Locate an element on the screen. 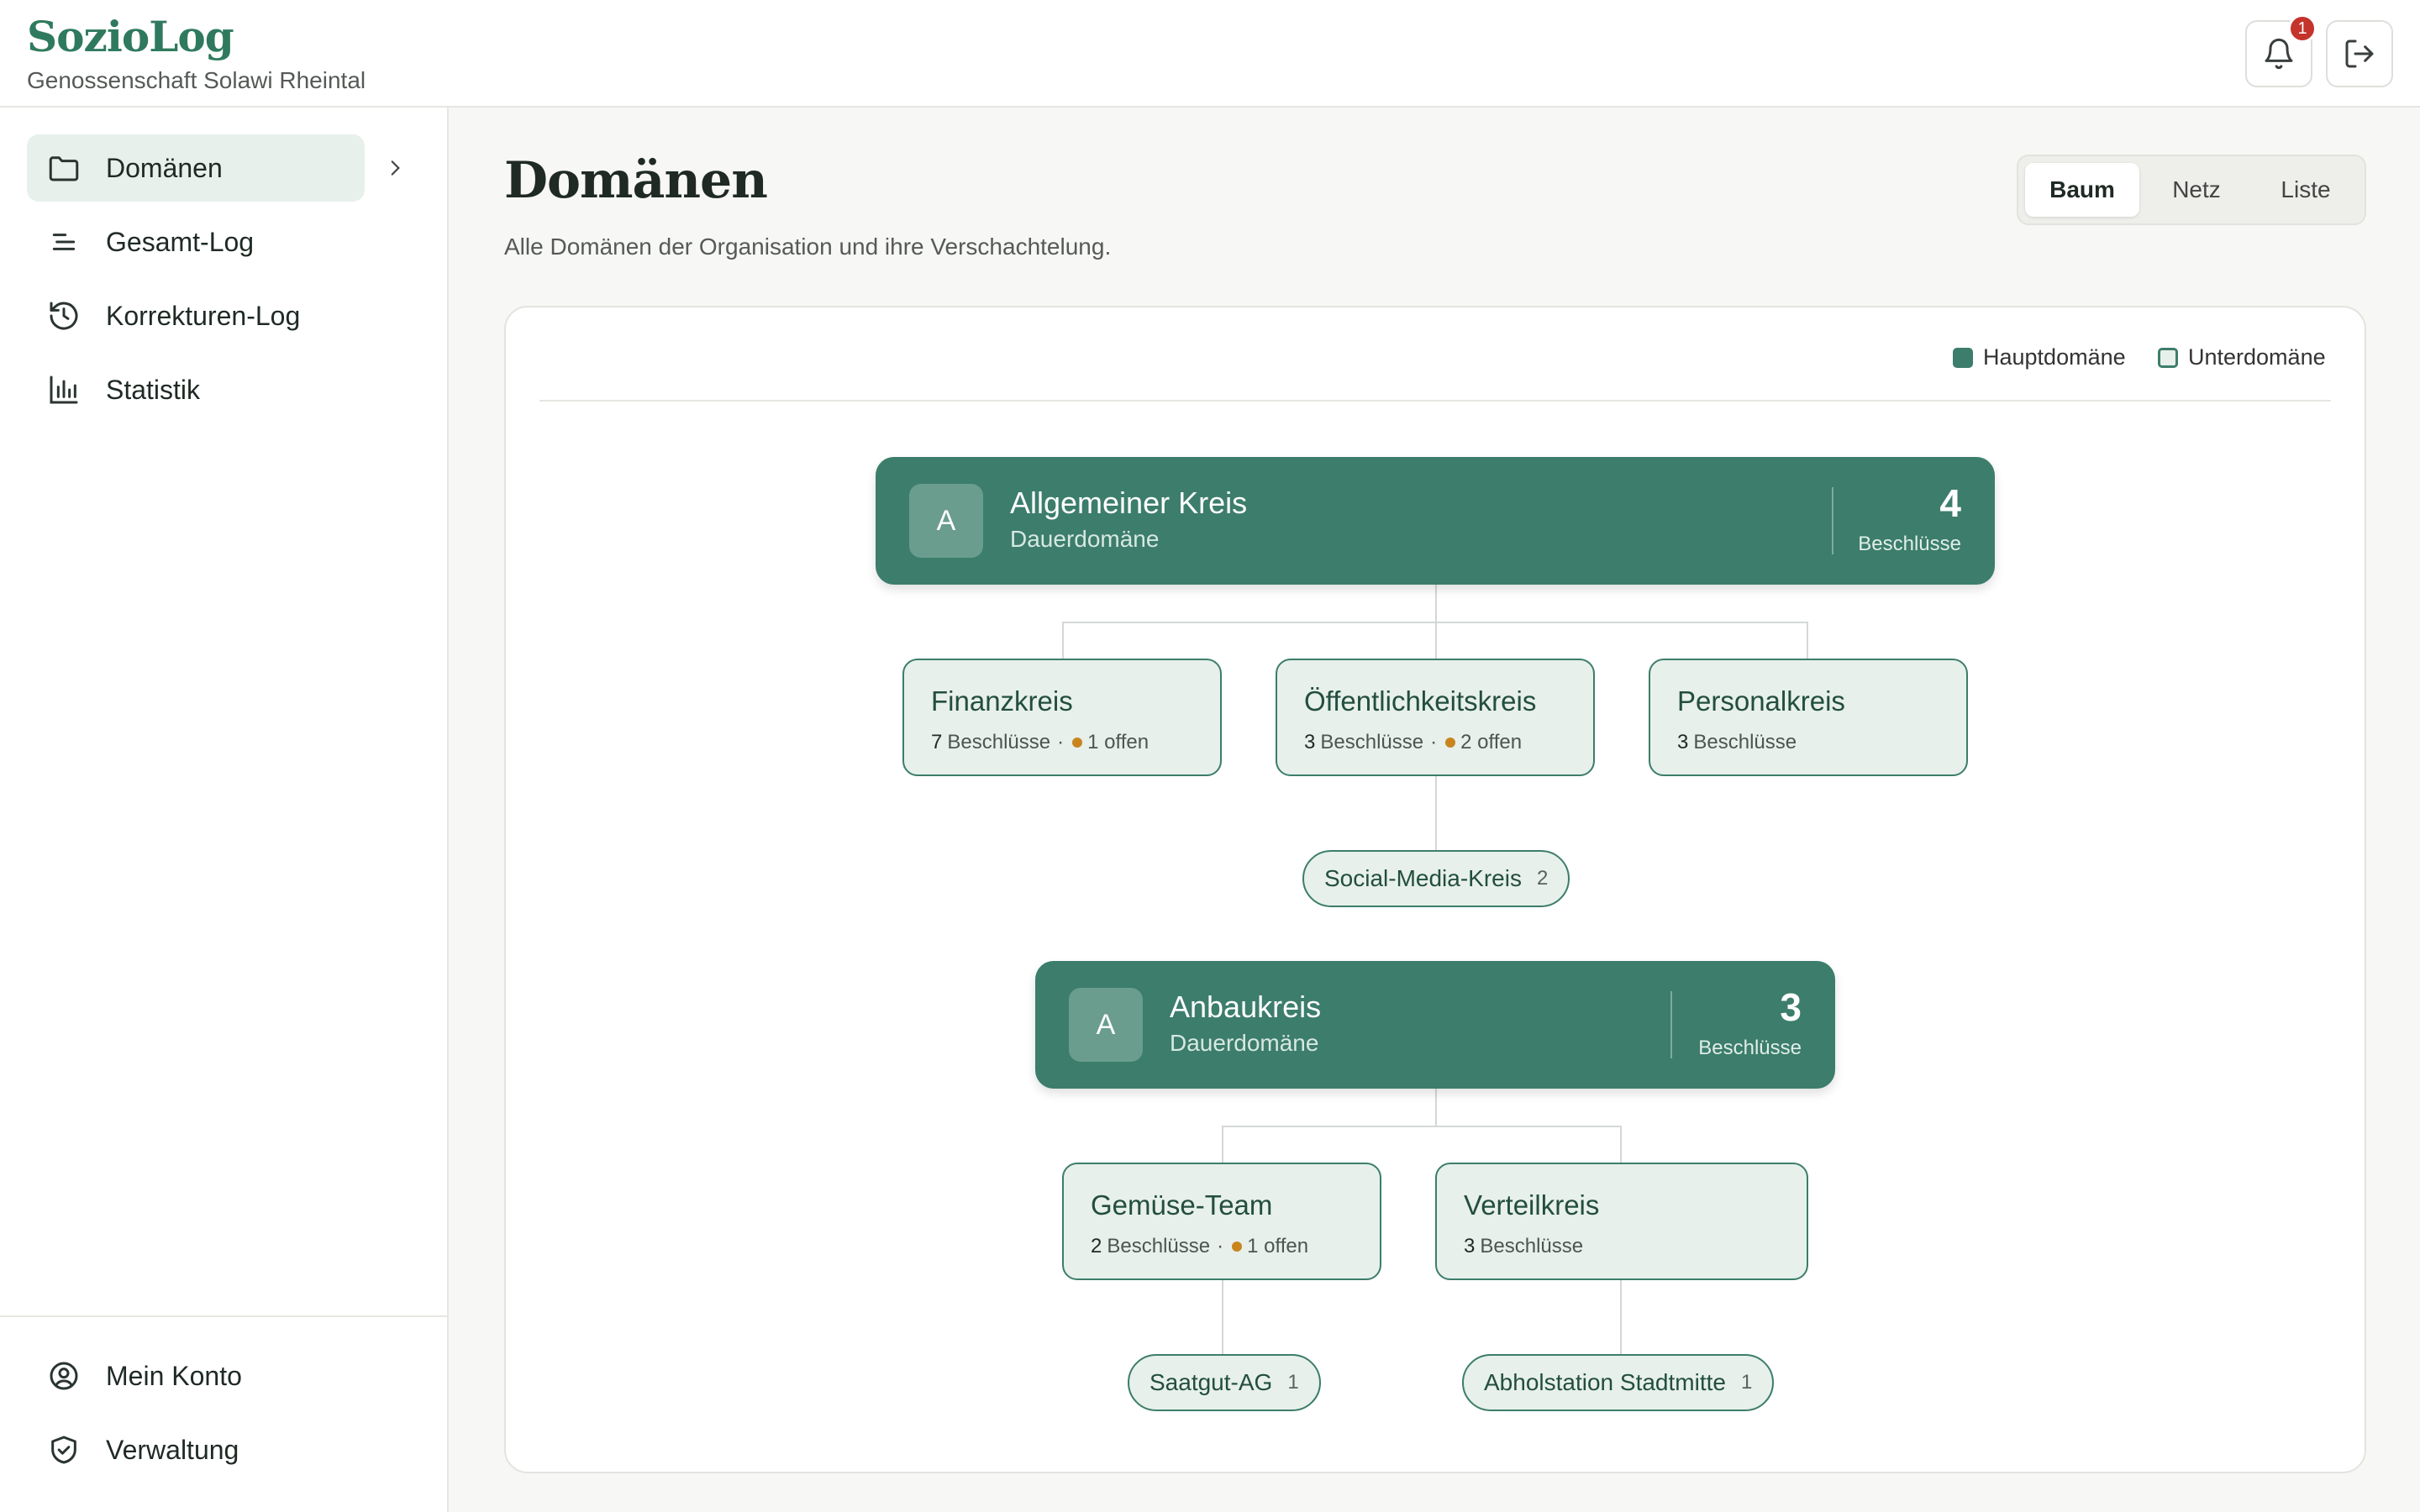 Image resolution: width=2420 pixels, height=1512 pixels. legend-swatch-main is located at coordinates (1963, 357).